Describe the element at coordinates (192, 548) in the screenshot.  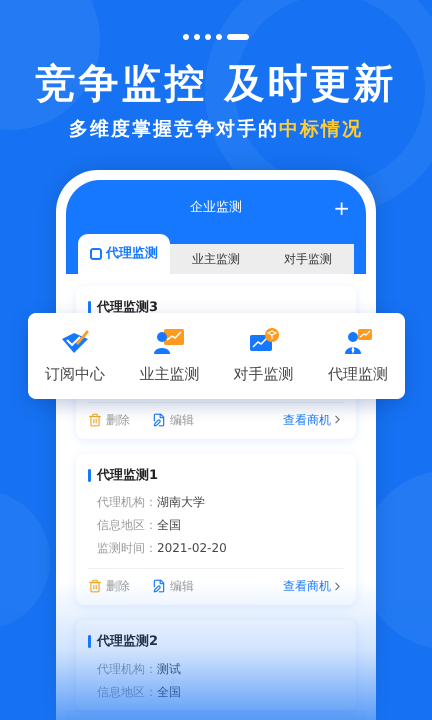
I see `field-value: 2021-02-20` at that location.